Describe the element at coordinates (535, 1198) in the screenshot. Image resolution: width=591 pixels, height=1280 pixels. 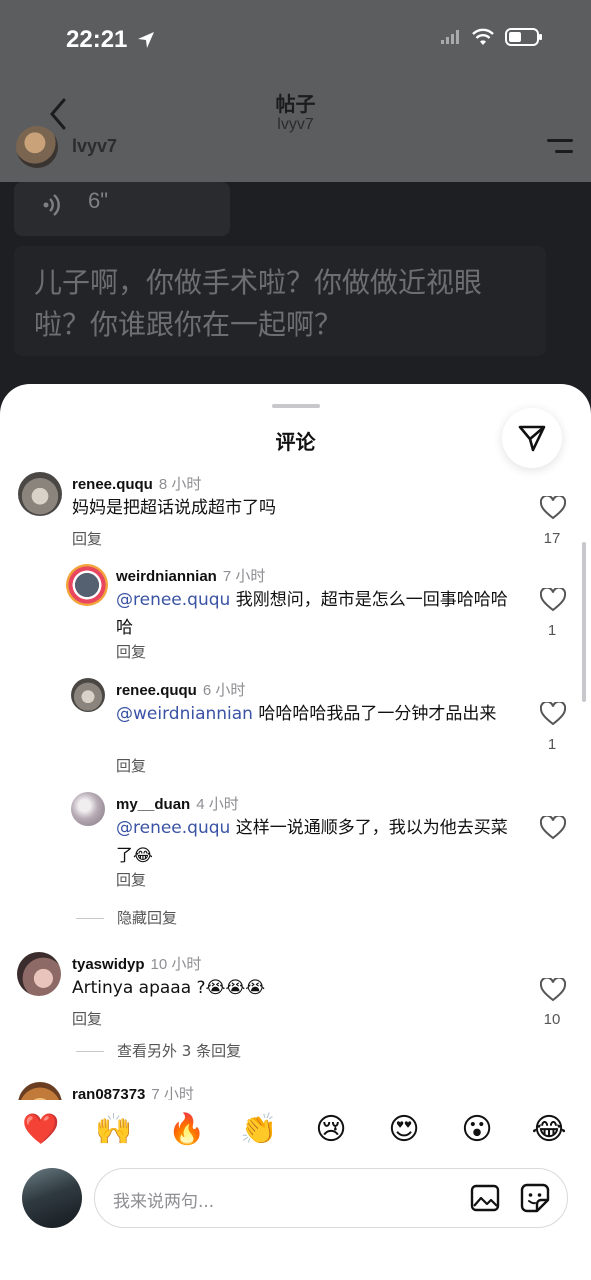
I see `sticker-icon` at that location.